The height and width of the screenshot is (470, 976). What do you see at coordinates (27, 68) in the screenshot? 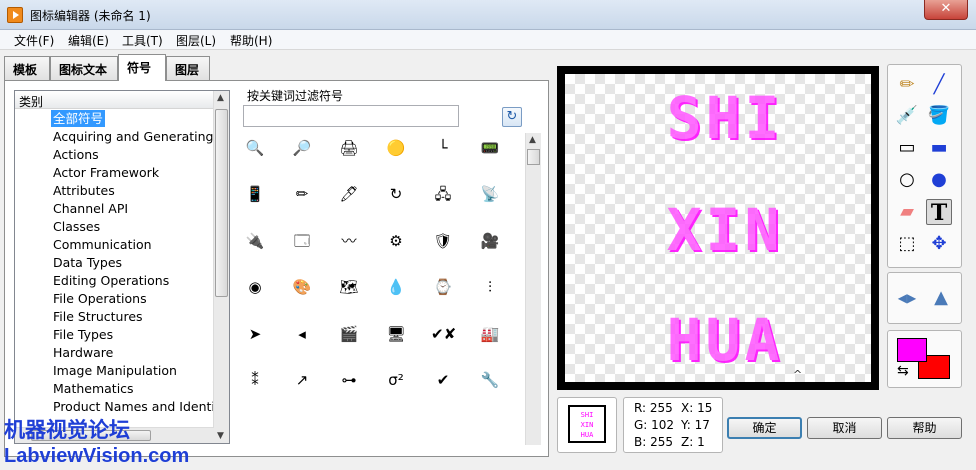
I see `tab-templates: 模板` at bounding box center [27, 68].